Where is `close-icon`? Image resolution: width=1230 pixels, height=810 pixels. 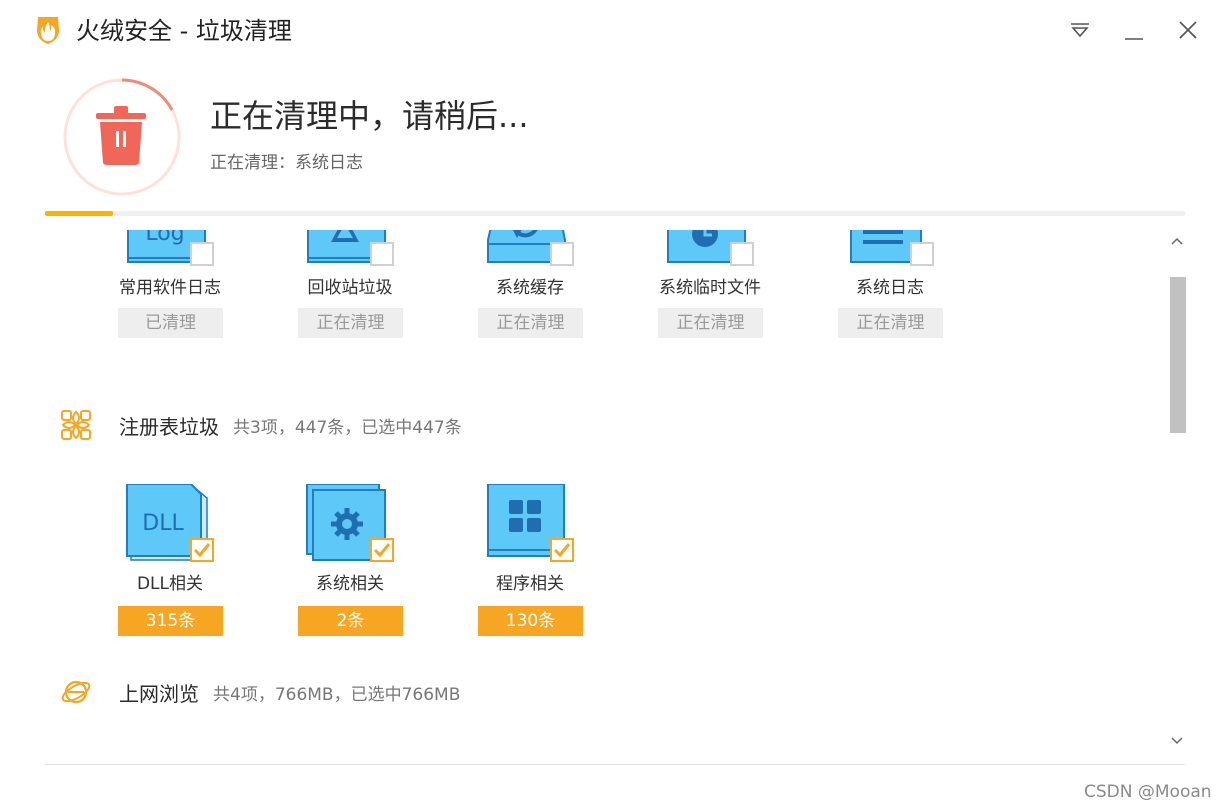
close-icon is located at coordinates (1188, 30).